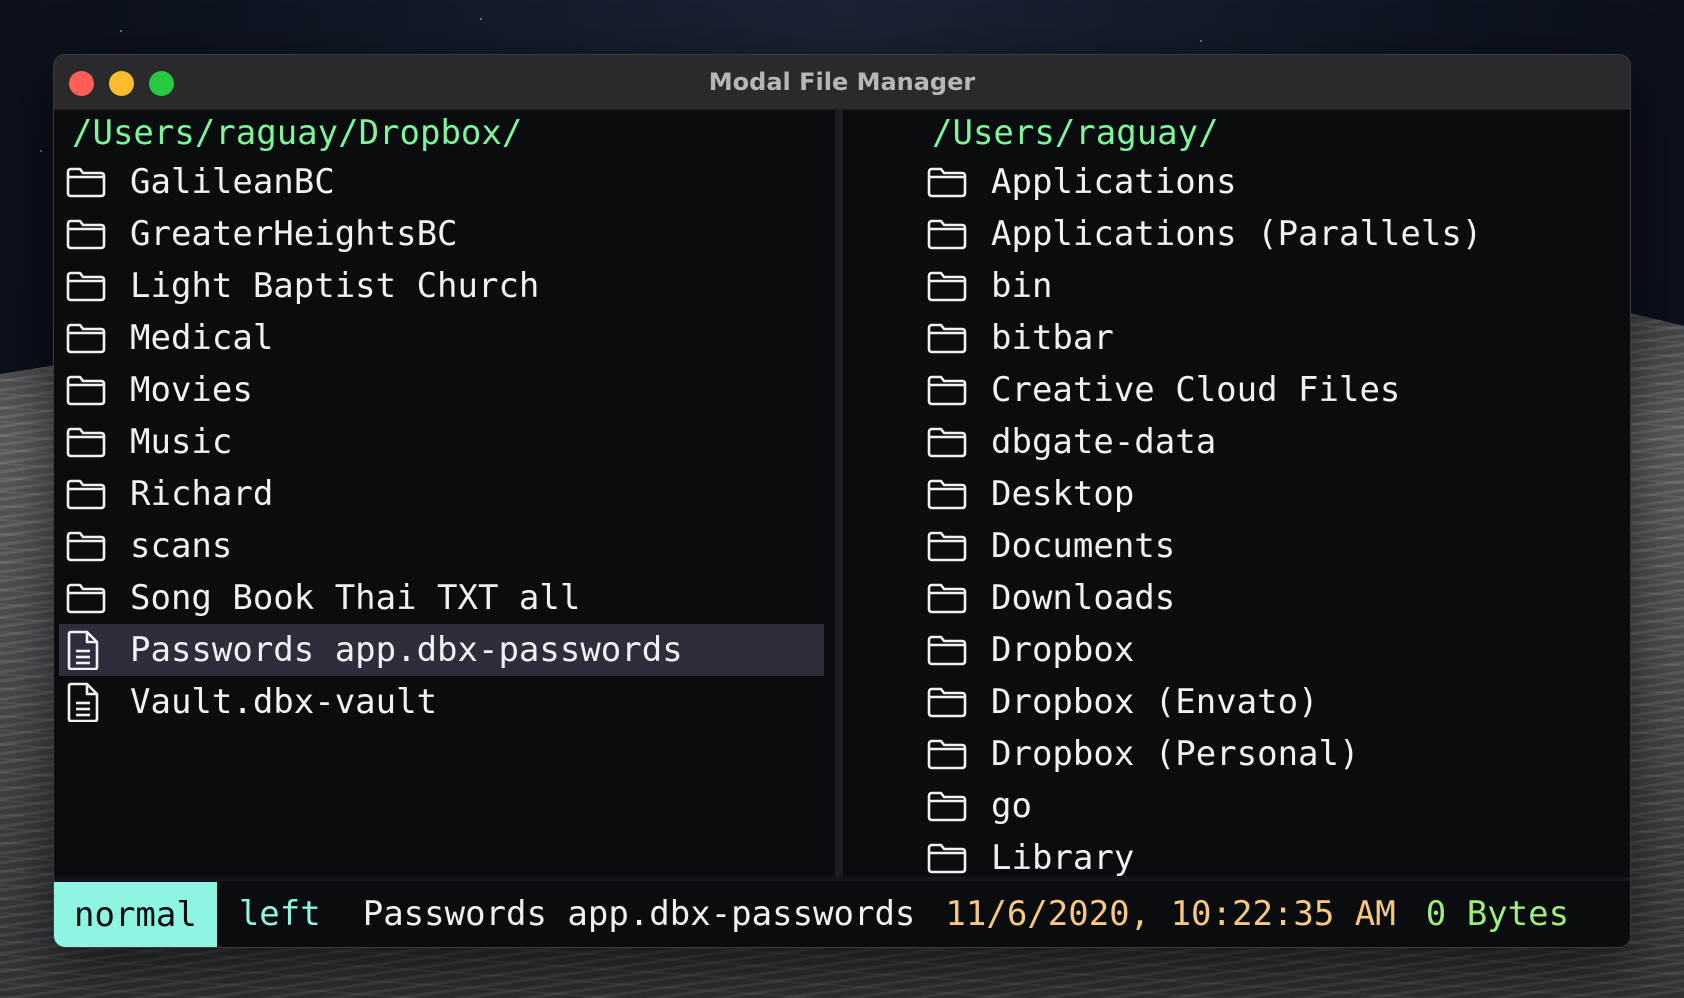 This screenshot has height=998, width=1684. Describe the element at coordinates (181, 442) in the screenshot. I see `item-label: Music` at that location.